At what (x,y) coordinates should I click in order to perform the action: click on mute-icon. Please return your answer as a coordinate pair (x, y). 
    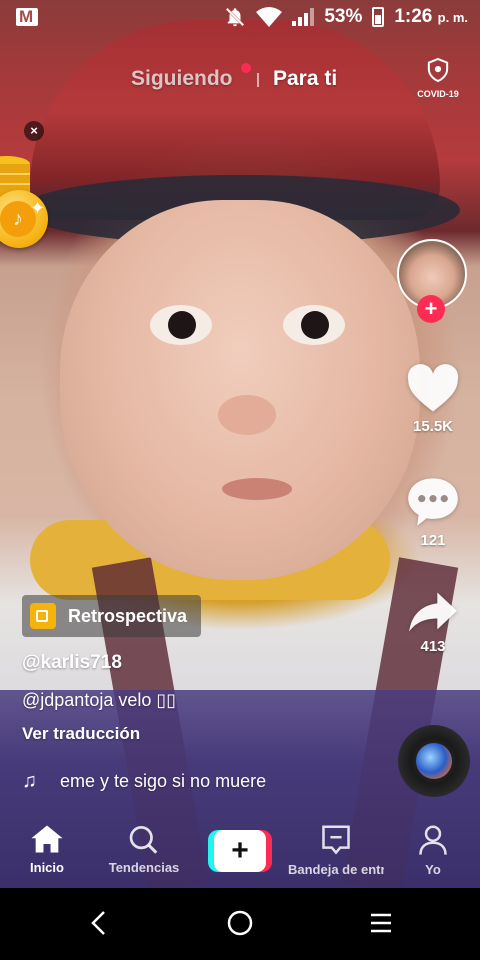
    Looking at the image, I should click on (235, 17).